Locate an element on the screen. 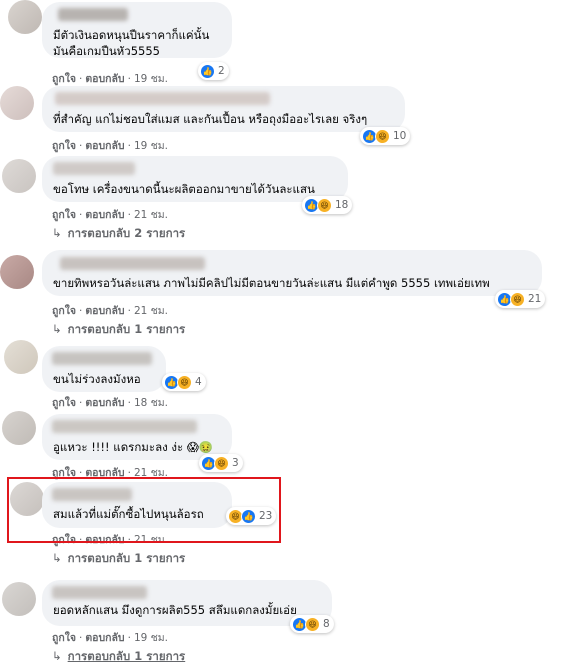 Image resolution: width=564 pixels, height=666 pixels. reaction-count: 👍 😆 21 is located at coordinates (520, 299).